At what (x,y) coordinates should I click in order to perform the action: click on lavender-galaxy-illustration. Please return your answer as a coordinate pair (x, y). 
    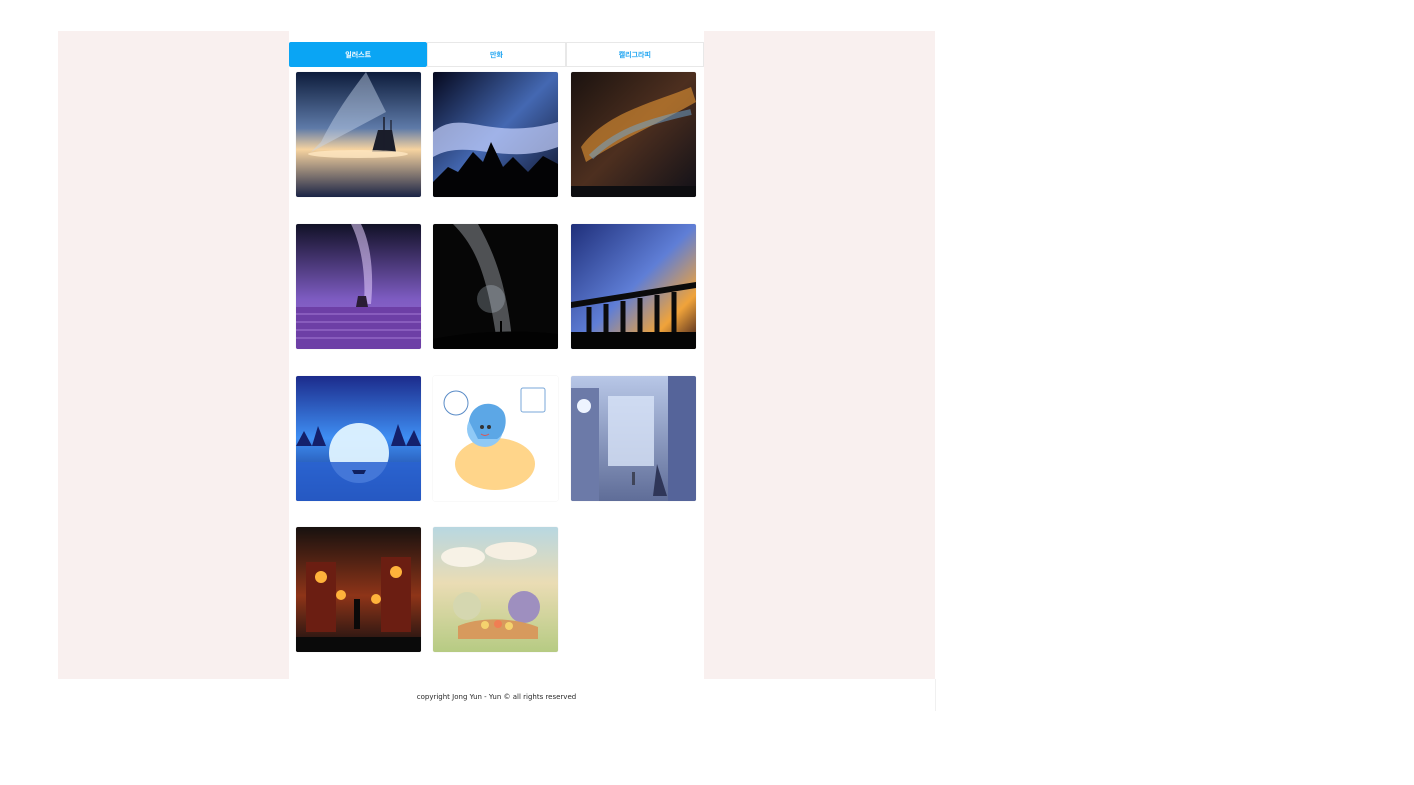
    Looking at the image, I should click on (358, 286).